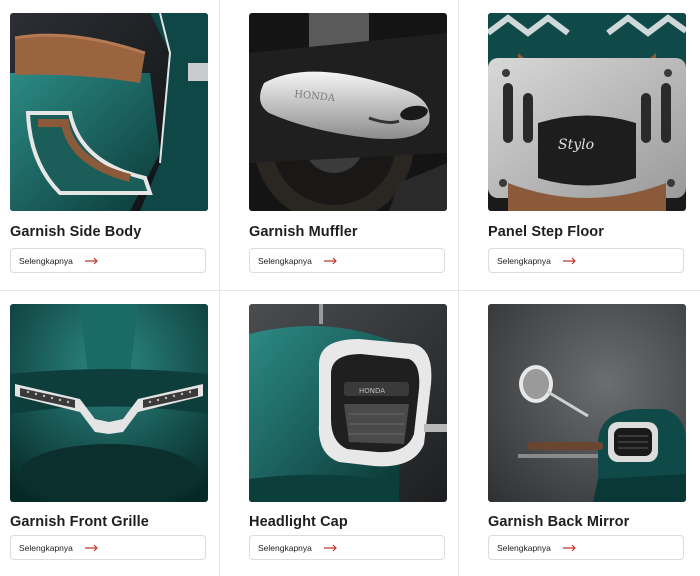 The height and width of the screenshot is (576, 700). Describe the element at coordinates (576, 145) in the screenshot. I see `brand-text: Stylo` at that location.